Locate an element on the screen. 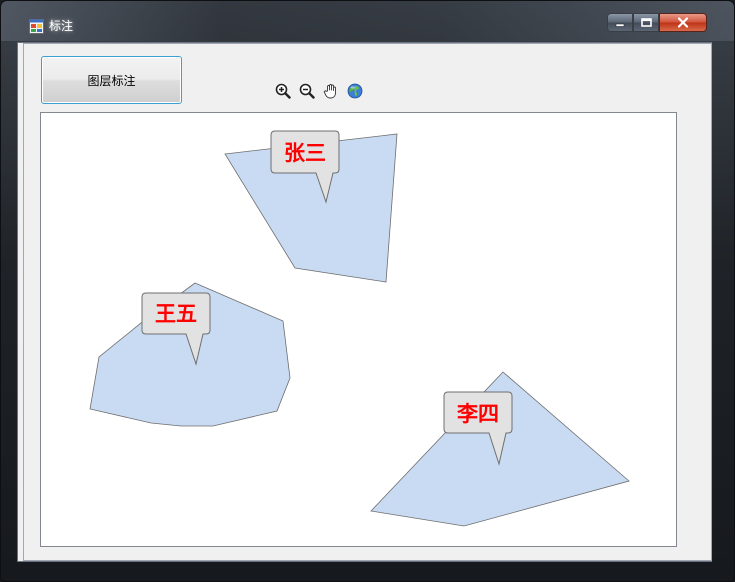  zoom-in-icon is located at coordinates (283, 91).